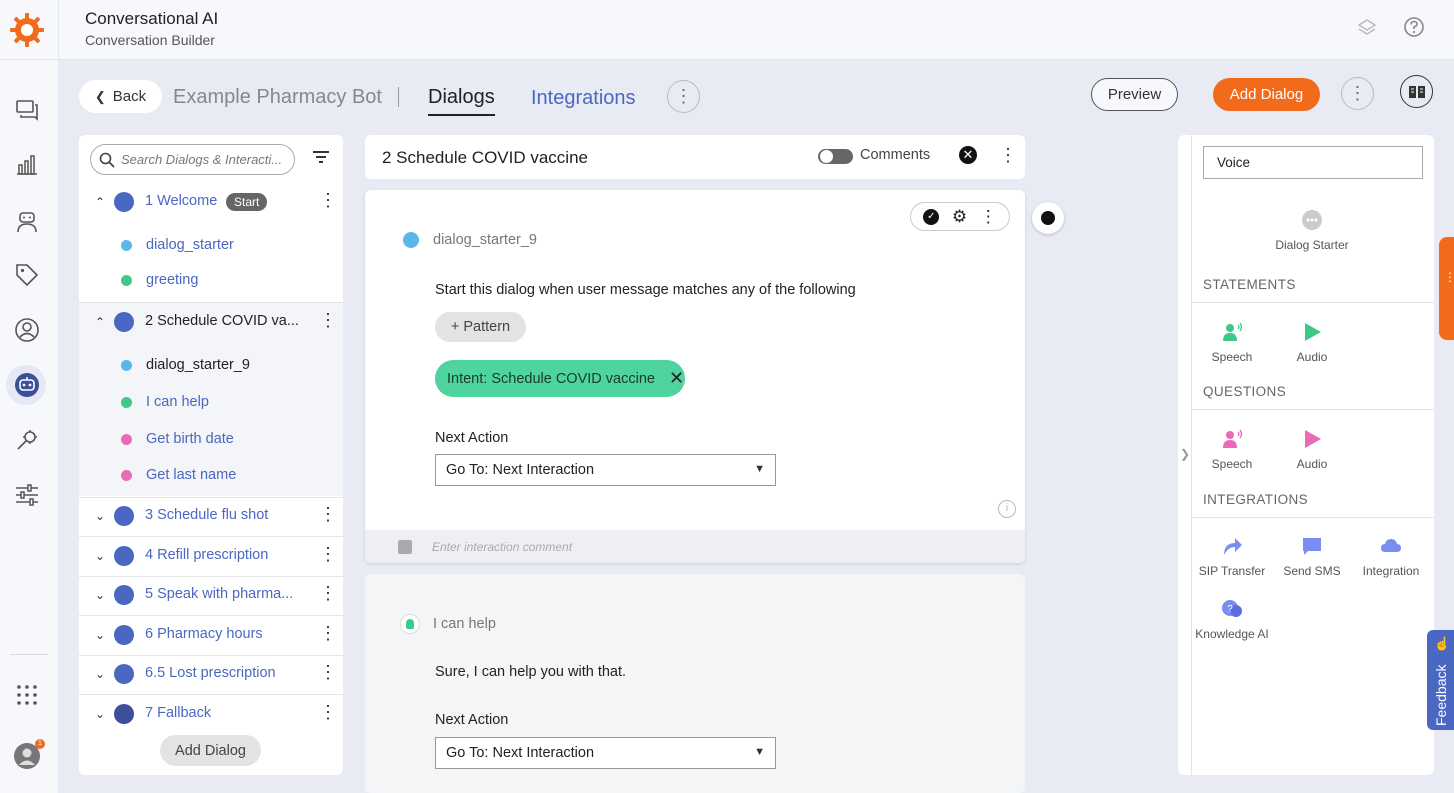  Describe the element at coordinates (683, 96) in the screenshot. I see `bot-more-button: ⋮` at that location.